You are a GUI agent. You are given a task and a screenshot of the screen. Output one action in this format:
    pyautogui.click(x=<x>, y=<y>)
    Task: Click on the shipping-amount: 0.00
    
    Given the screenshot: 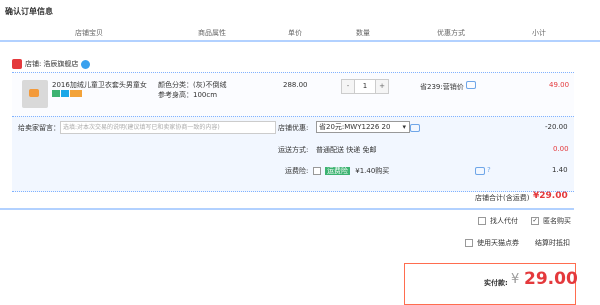 What is the action you would take?
    pyautogui.click(x=561, y=149)
    